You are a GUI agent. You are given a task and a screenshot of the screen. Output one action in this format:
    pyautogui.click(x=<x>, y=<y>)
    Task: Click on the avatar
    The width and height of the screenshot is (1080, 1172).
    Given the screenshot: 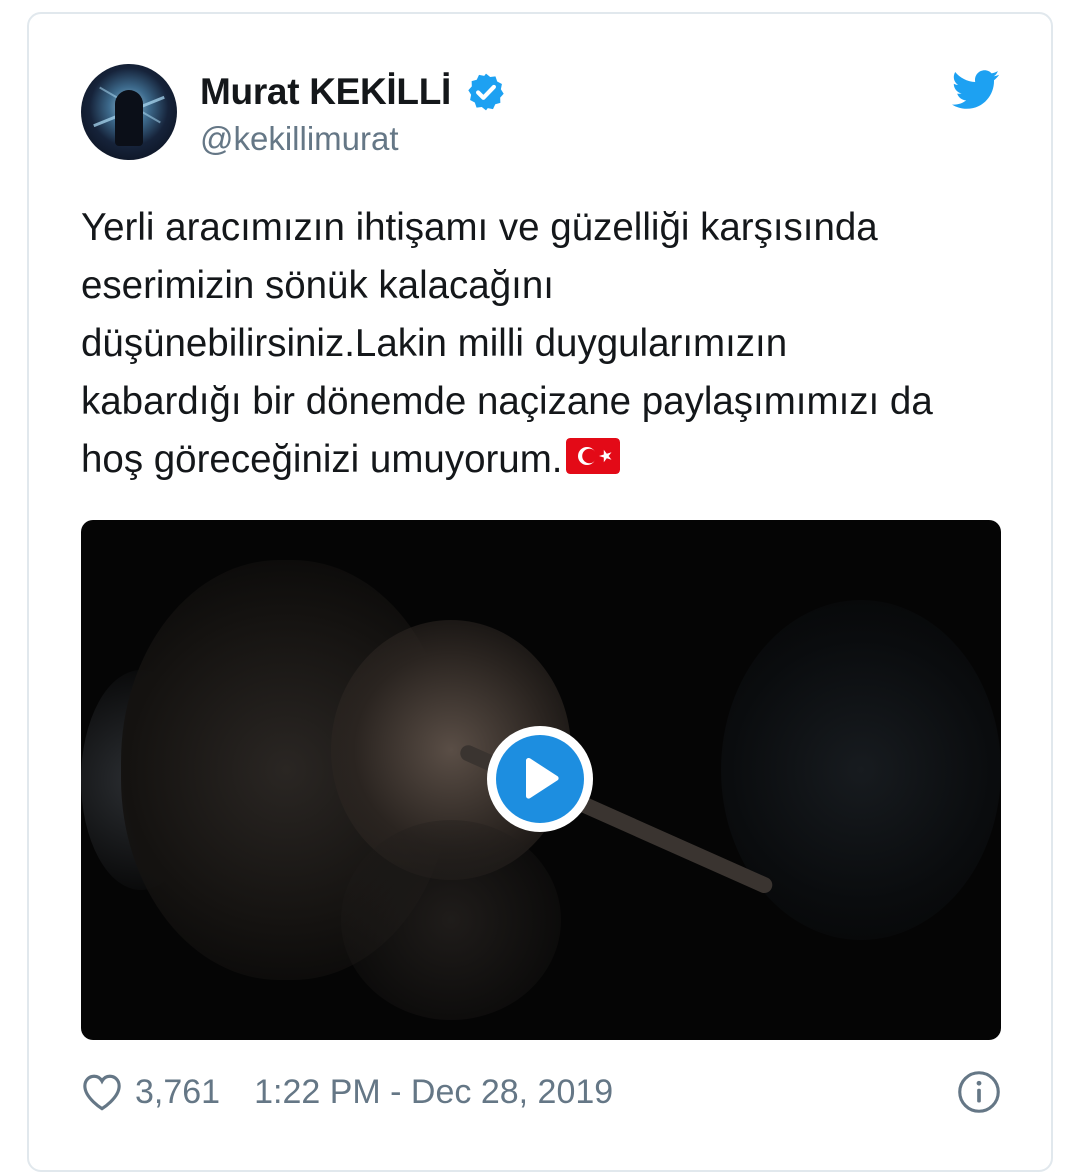 What is the action you would take?
    pyautogui.click(x=129, y=112)
    